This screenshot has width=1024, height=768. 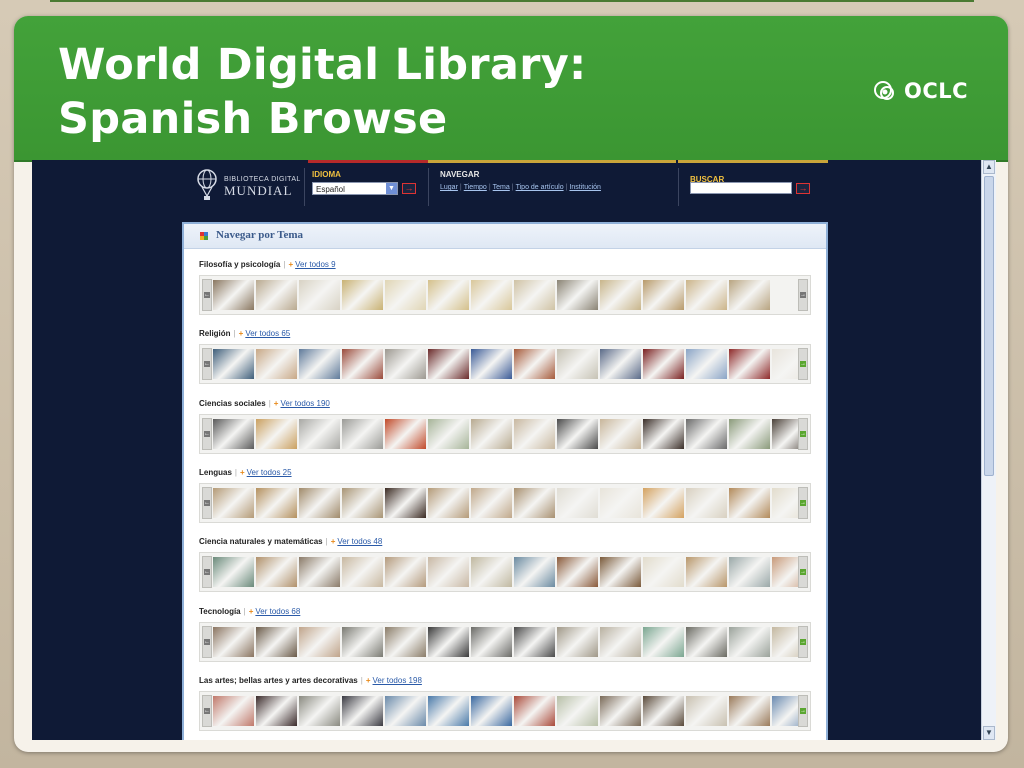 What do you see at coordinates (540, 187) in the screenshot?
I see `nav-link-tipo: Tipo de artículo` at bounding box center [540, 187].